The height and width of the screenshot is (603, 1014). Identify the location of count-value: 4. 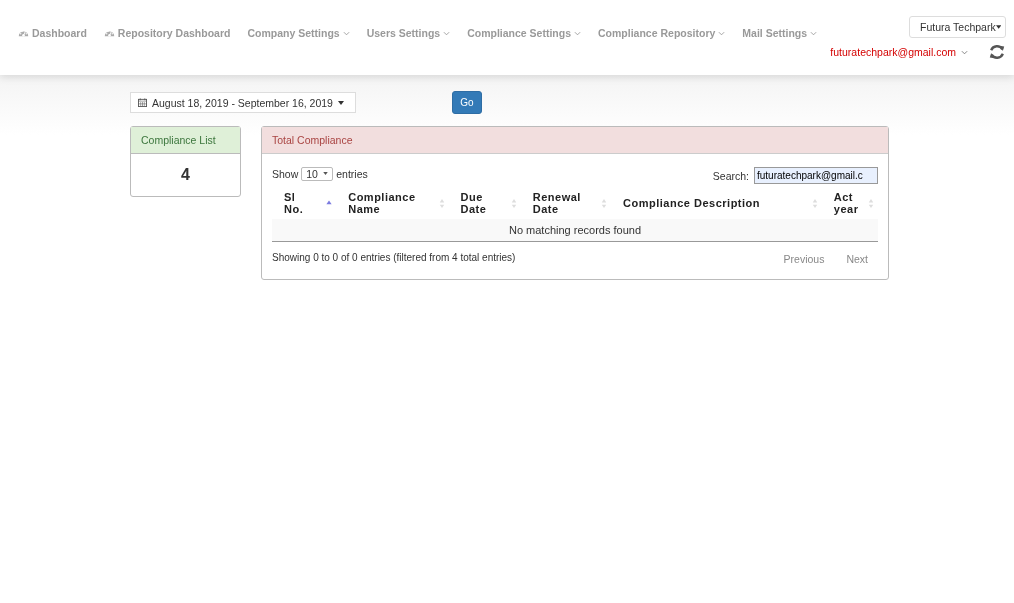
(185, 175).